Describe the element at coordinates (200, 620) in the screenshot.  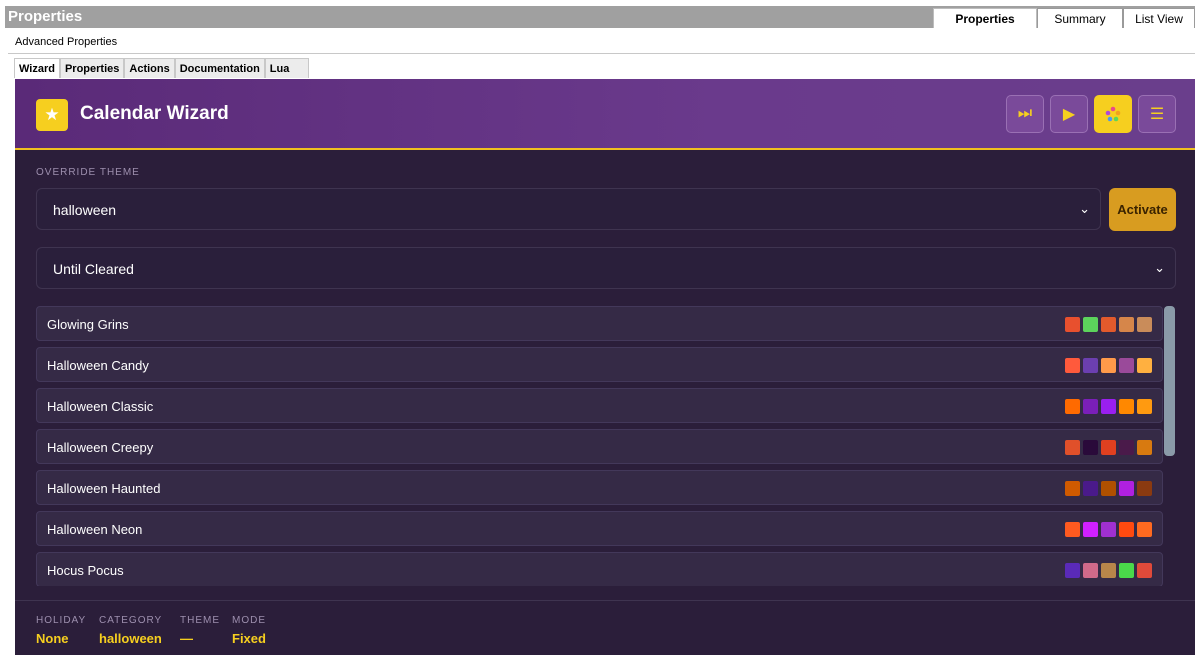
I see `theme-label: THEME` at that location.